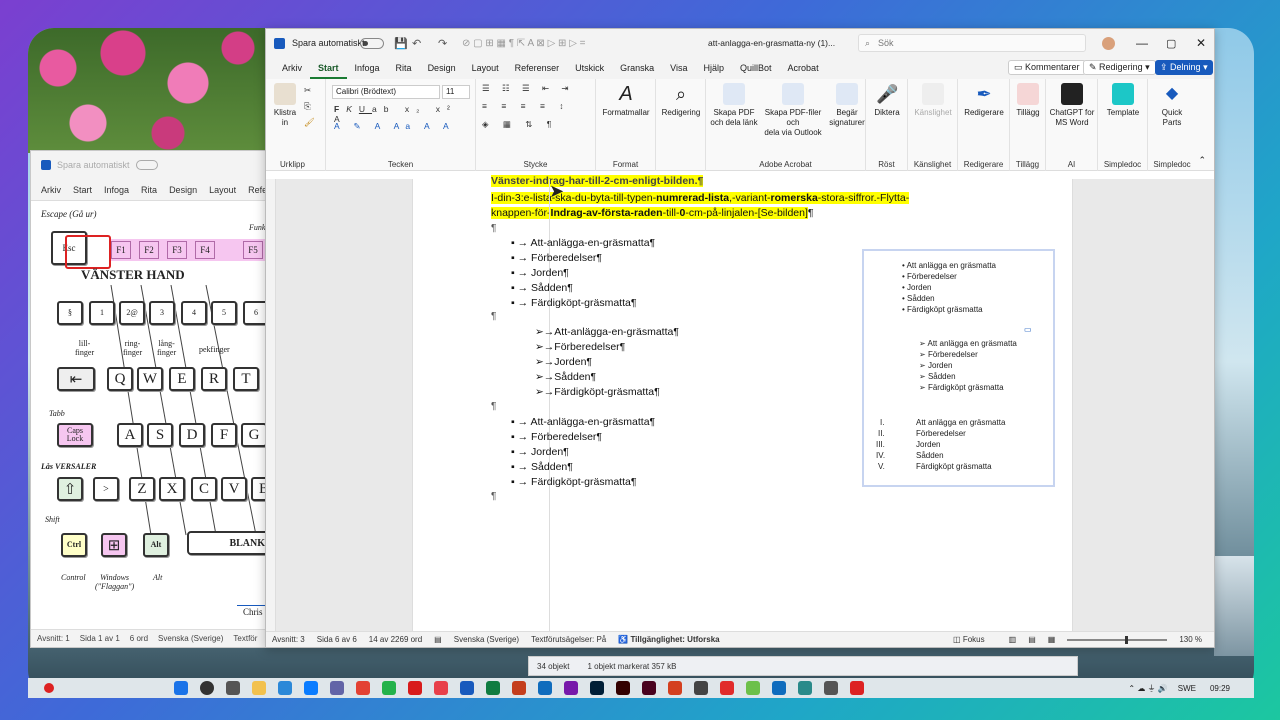  Describe the element at coordinates (580, 347) in the screenshot. I see `arrow-list-item: ➢→Förberedelser¶` at that location.